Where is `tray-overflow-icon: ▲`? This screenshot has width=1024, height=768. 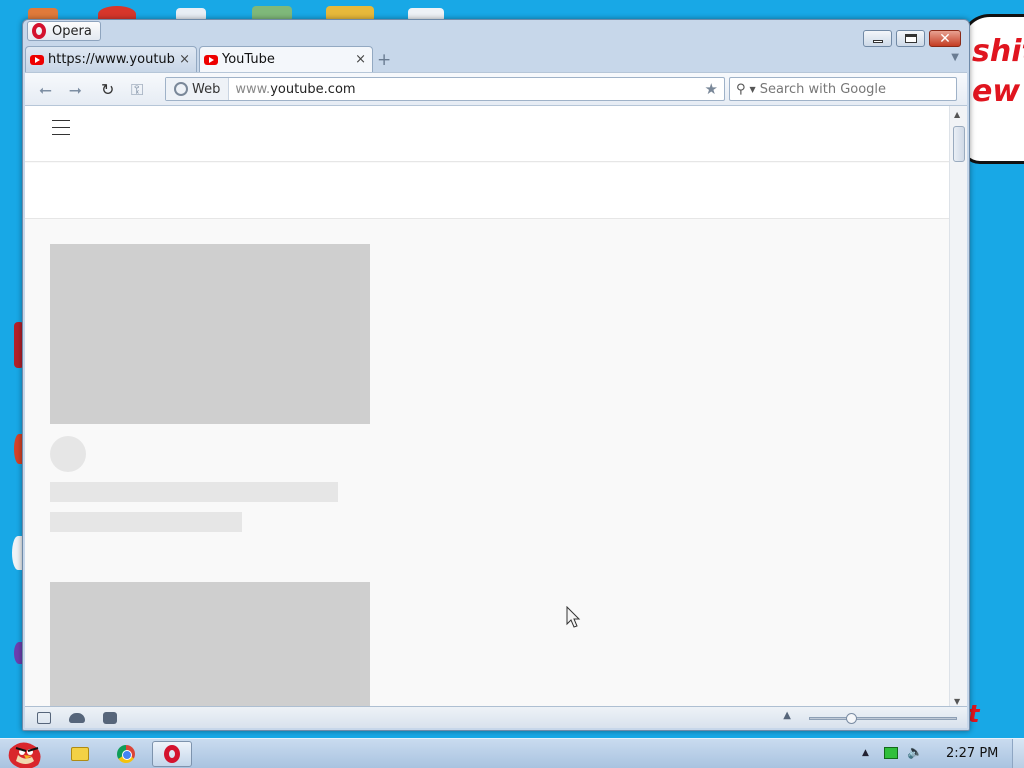
tray-overflow-icon: ▲ is located at coordinates (865, 753).